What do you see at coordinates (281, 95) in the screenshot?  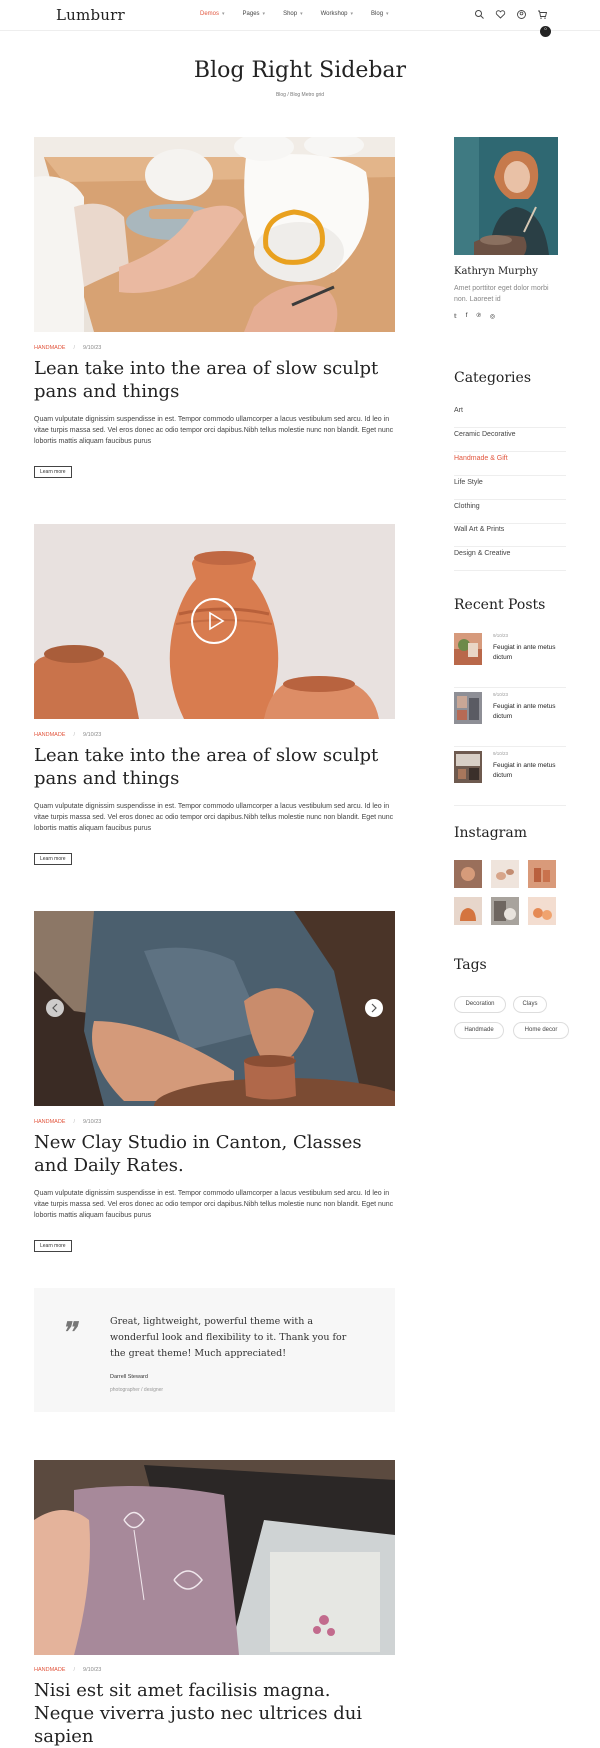 I see `breadcrumb-home: Blog` at bounding box center [281, 95].